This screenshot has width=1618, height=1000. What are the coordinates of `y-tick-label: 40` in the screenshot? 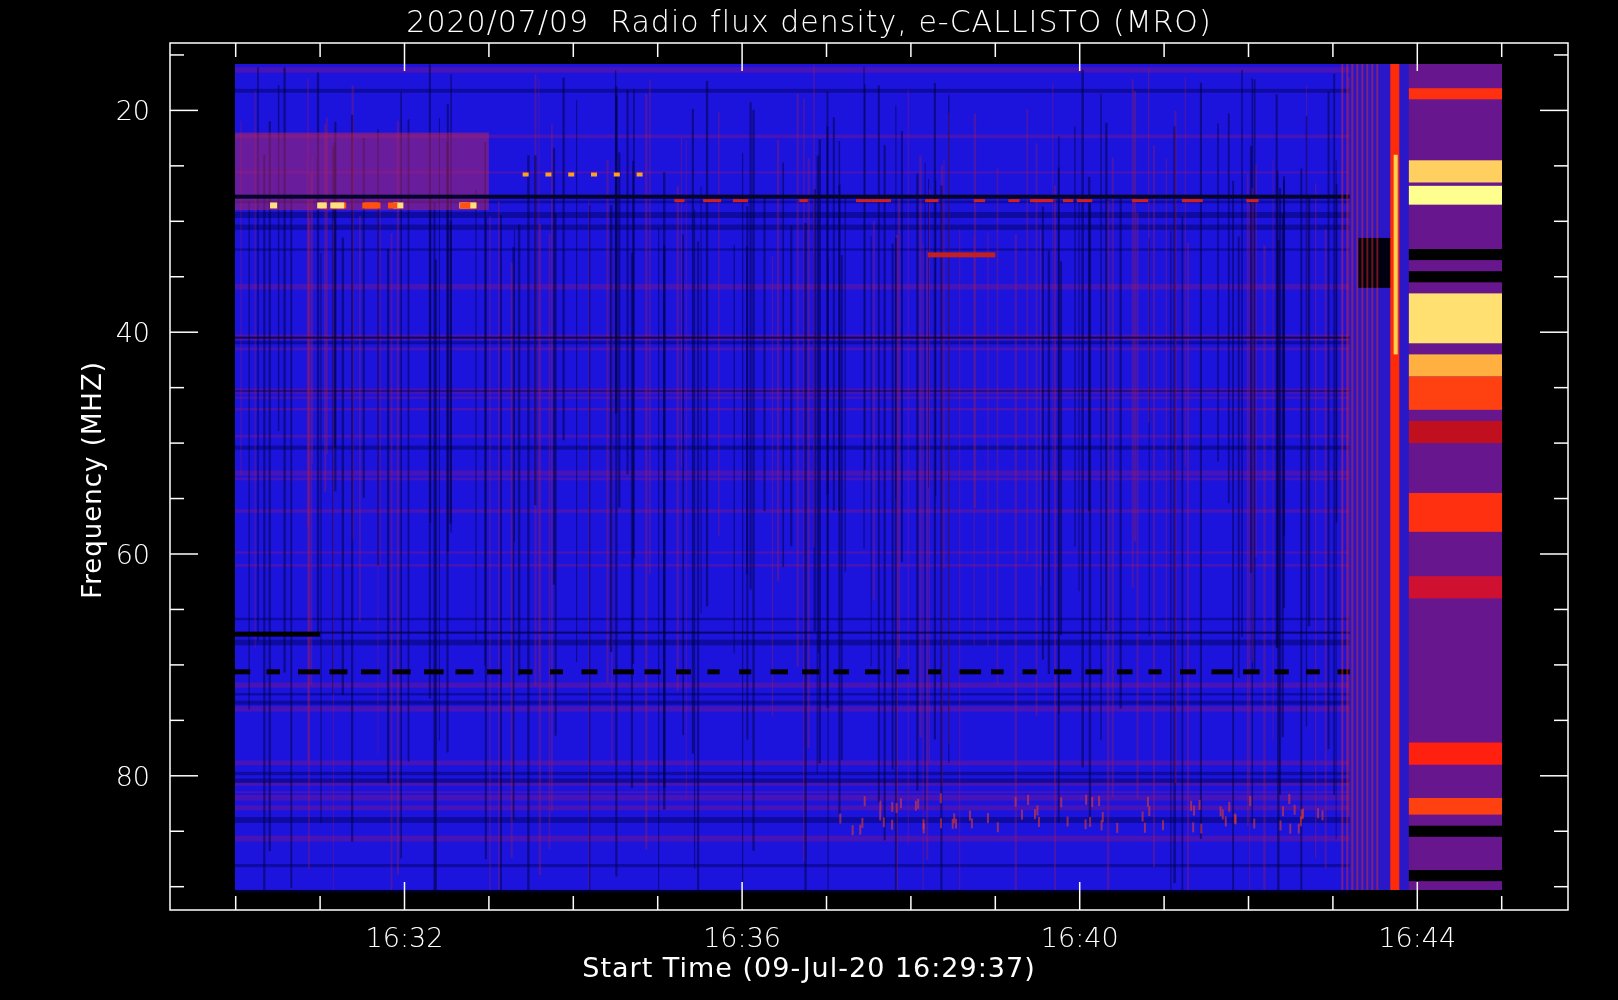 It's located at (132, 333).